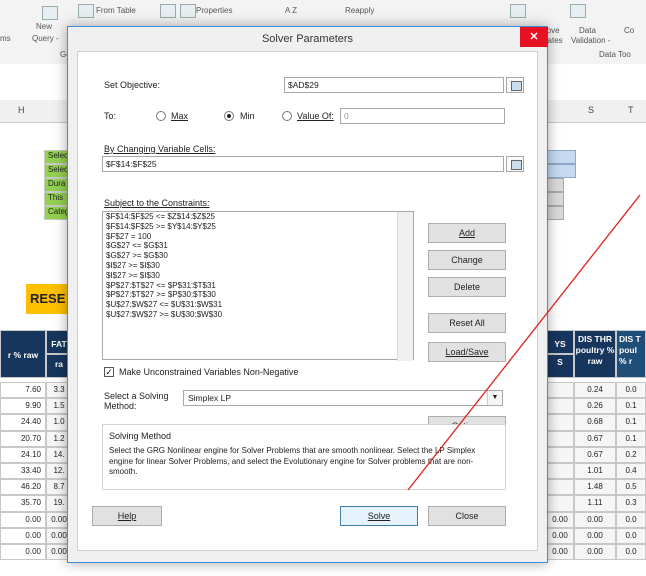  Describe the element at coordinates (467, 233) in the screenshot. I see `add-constraint-button: Add` at that location.